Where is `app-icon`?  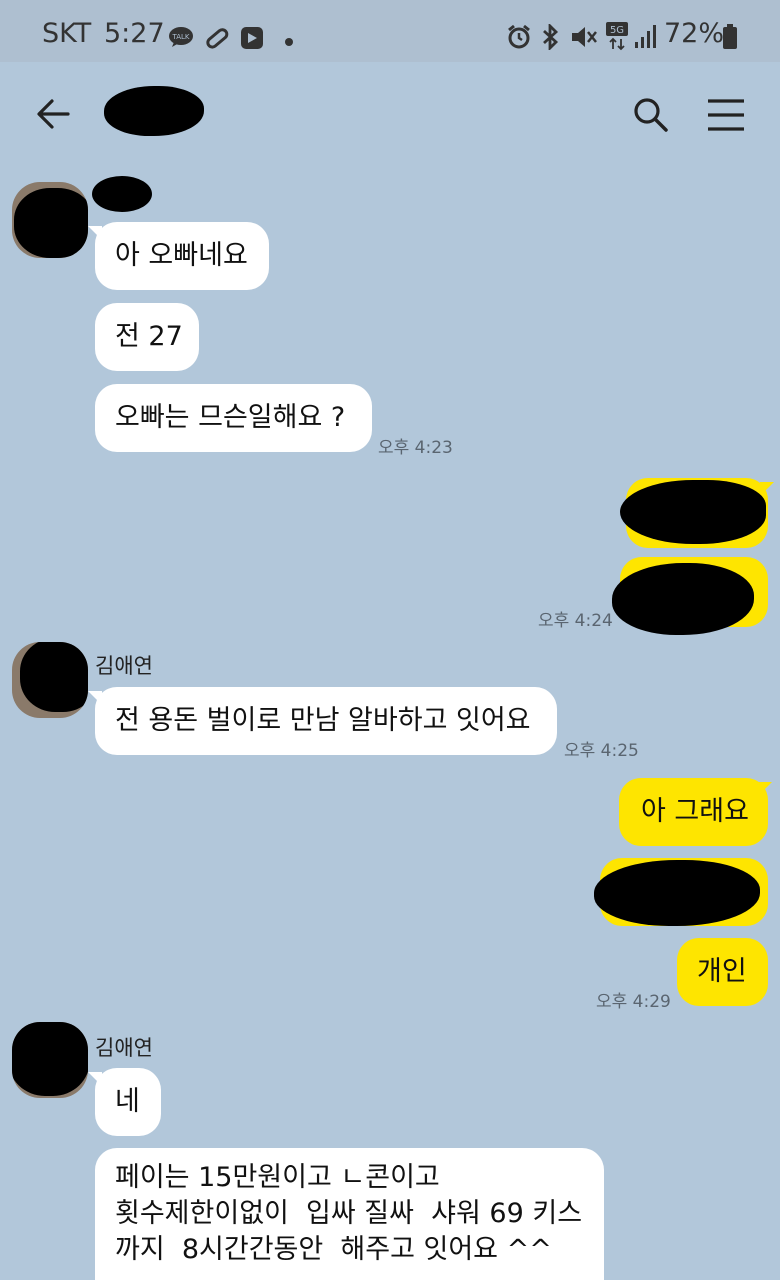
app-icon is located at coordinates (252, 40).